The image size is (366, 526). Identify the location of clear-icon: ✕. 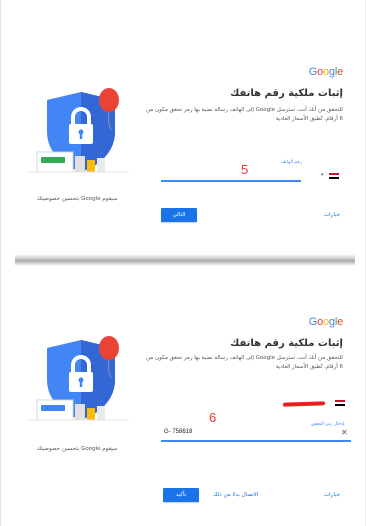
(344, 432).